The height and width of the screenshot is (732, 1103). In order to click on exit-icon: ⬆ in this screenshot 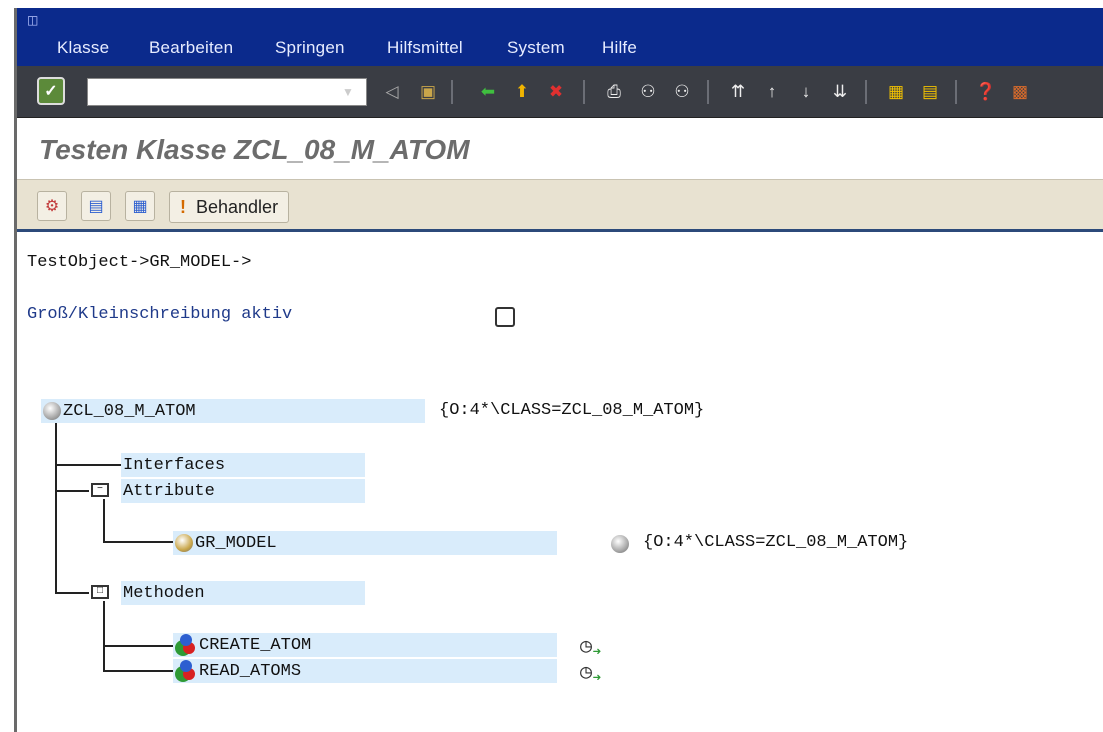, I will do `click(522, 92)`.